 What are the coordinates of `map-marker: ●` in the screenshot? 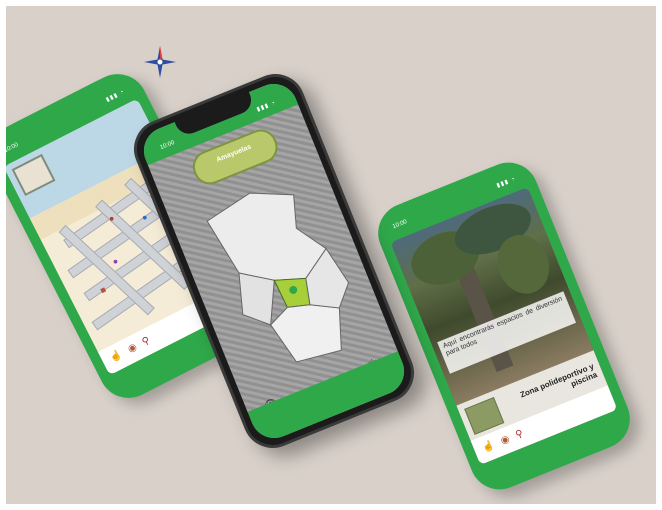 It's located at (115, 261).